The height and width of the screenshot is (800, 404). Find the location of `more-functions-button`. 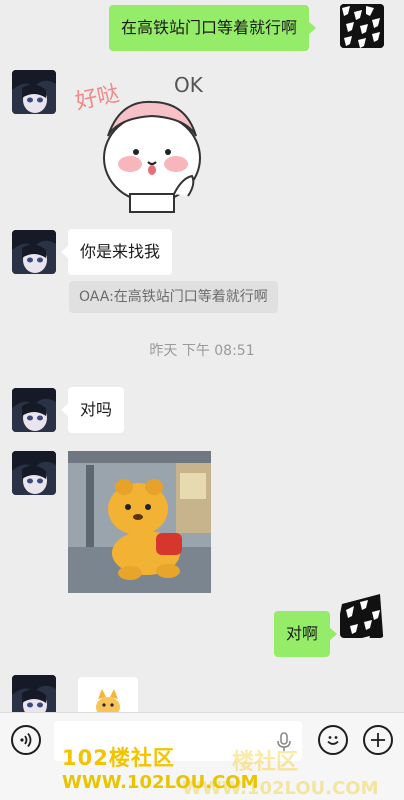

more-functions-button is located at coordinates (378, 740).